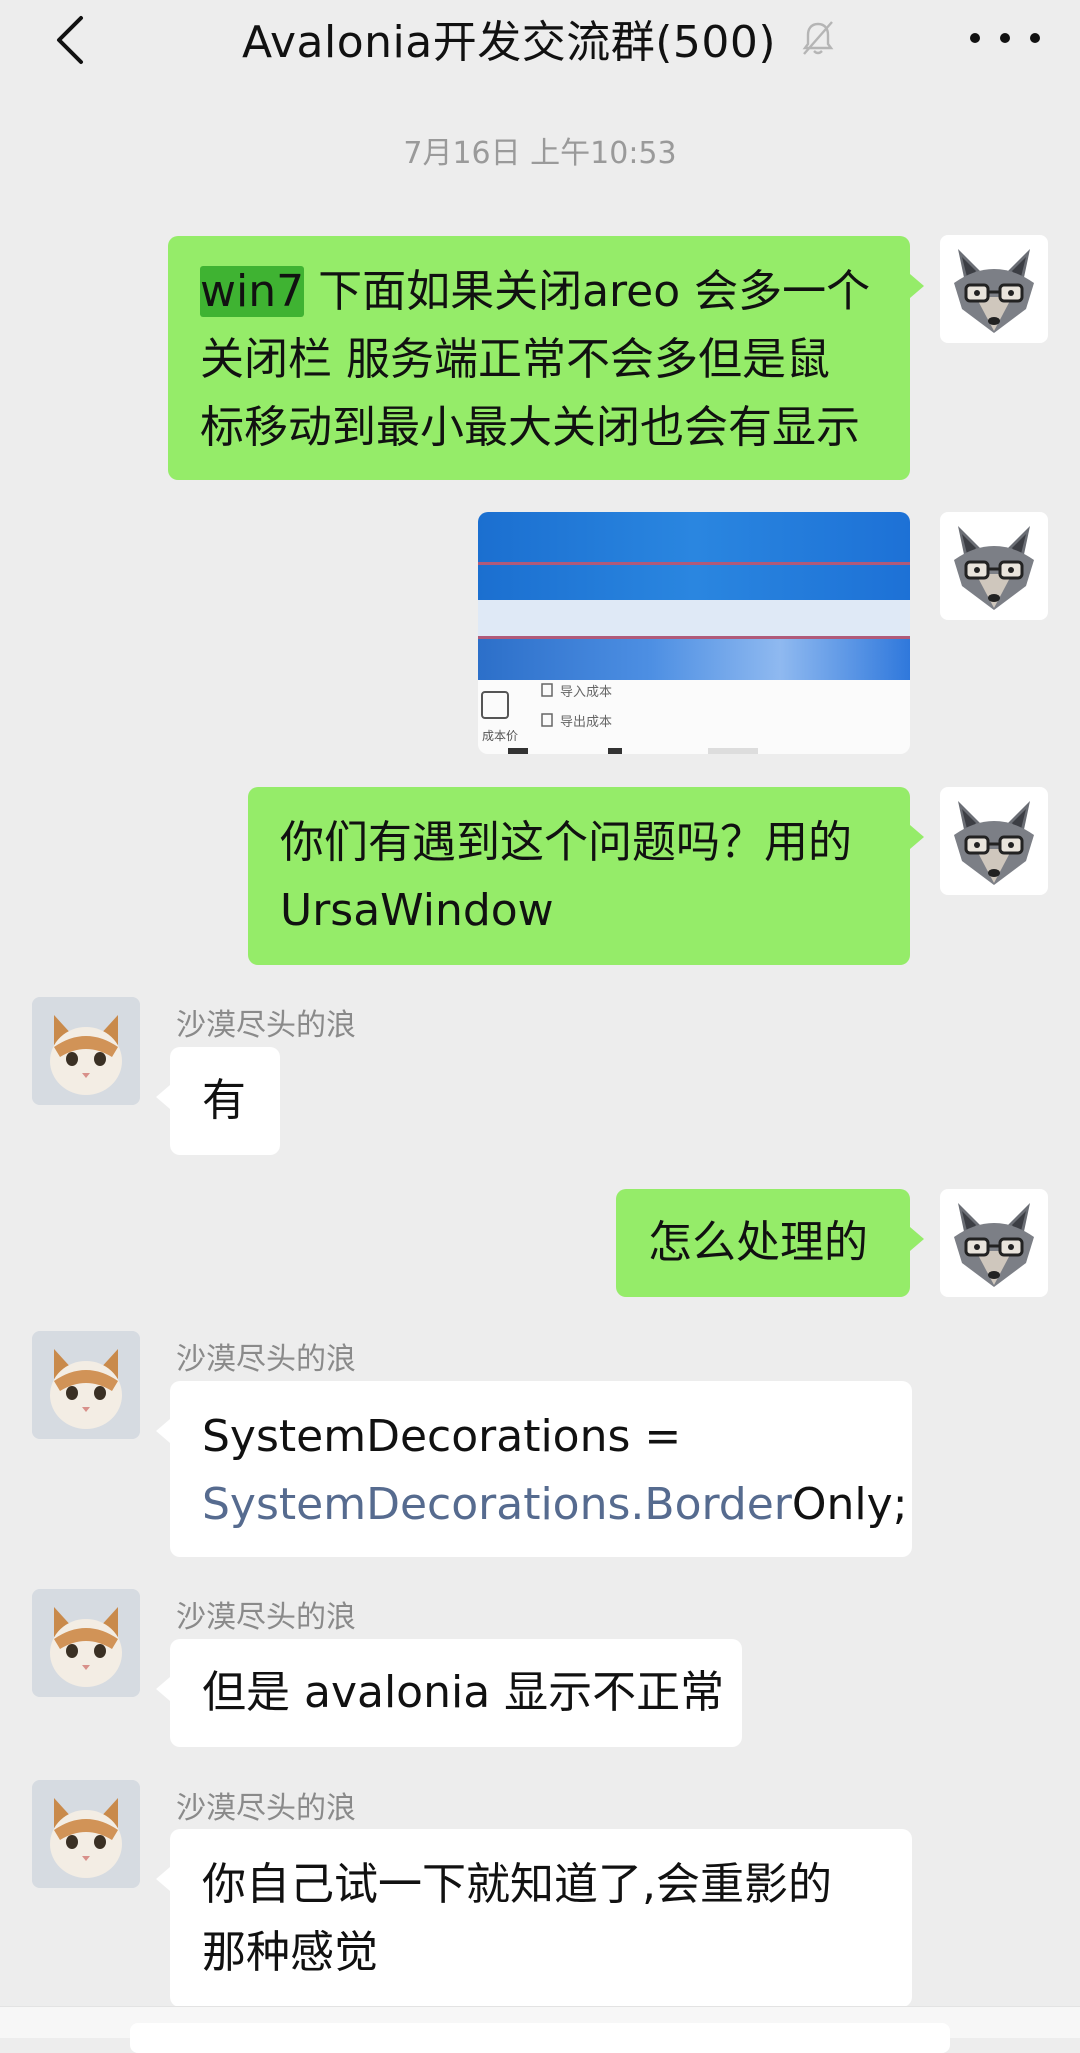 This screenshot has width=1080, height=2053. Describe the element at coordinates (534, 1918) in the screenshot. I see `message-bubble-received: 你自己试一下就知道了,会重影的 那种感觉` at that location.